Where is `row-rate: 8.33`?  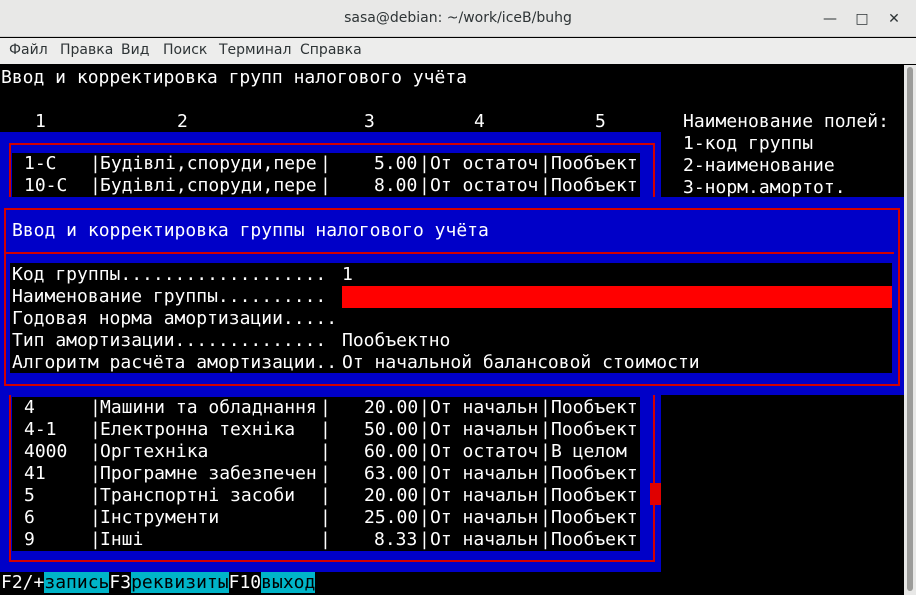 row-rate: 8.33 is located at coordinates (396, 539).